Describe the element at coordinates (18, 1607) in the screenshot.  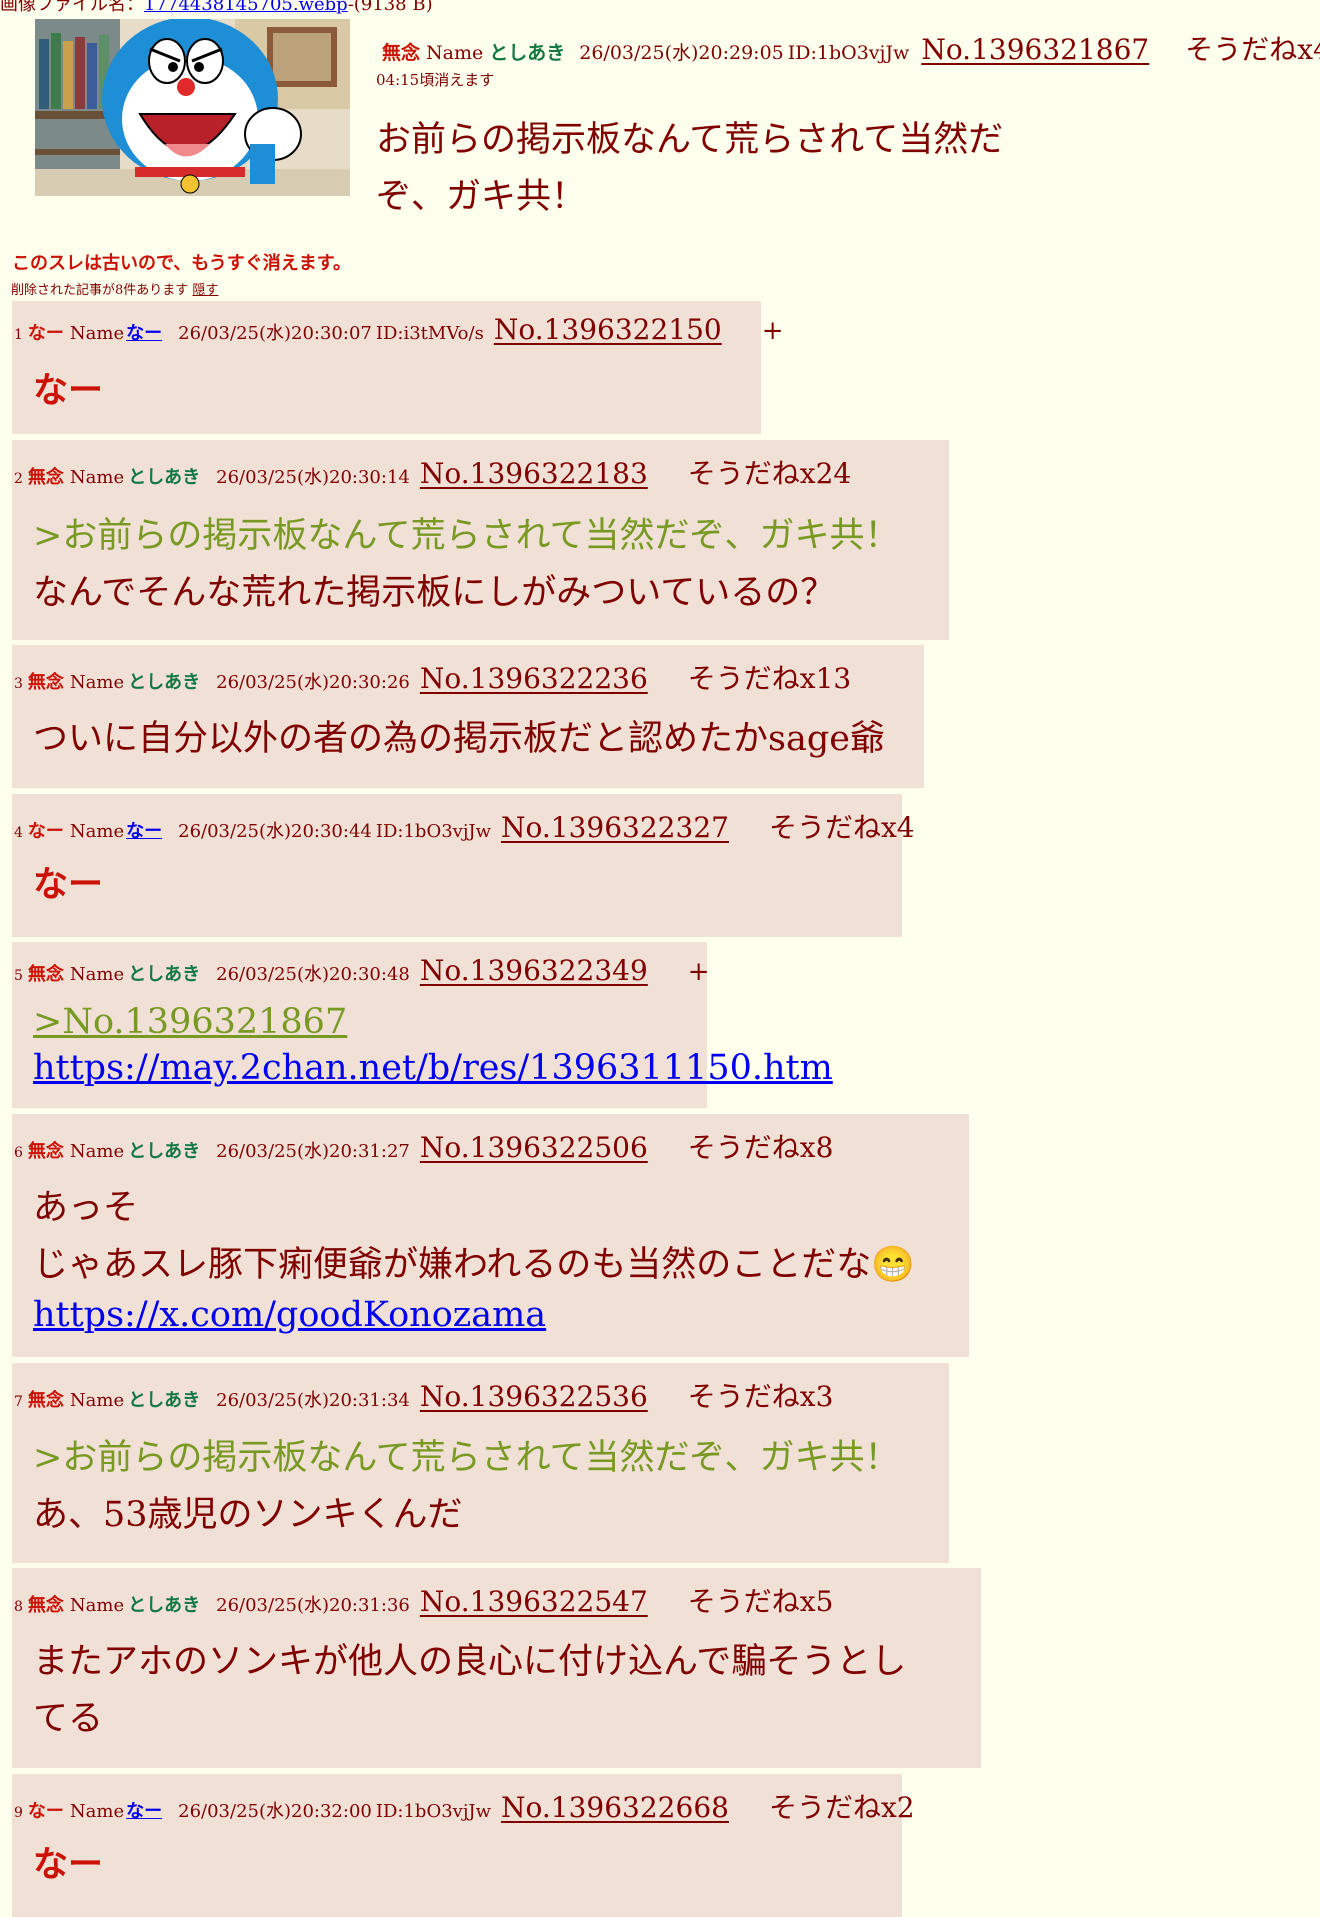
I see `reply-index: 8` at that location.